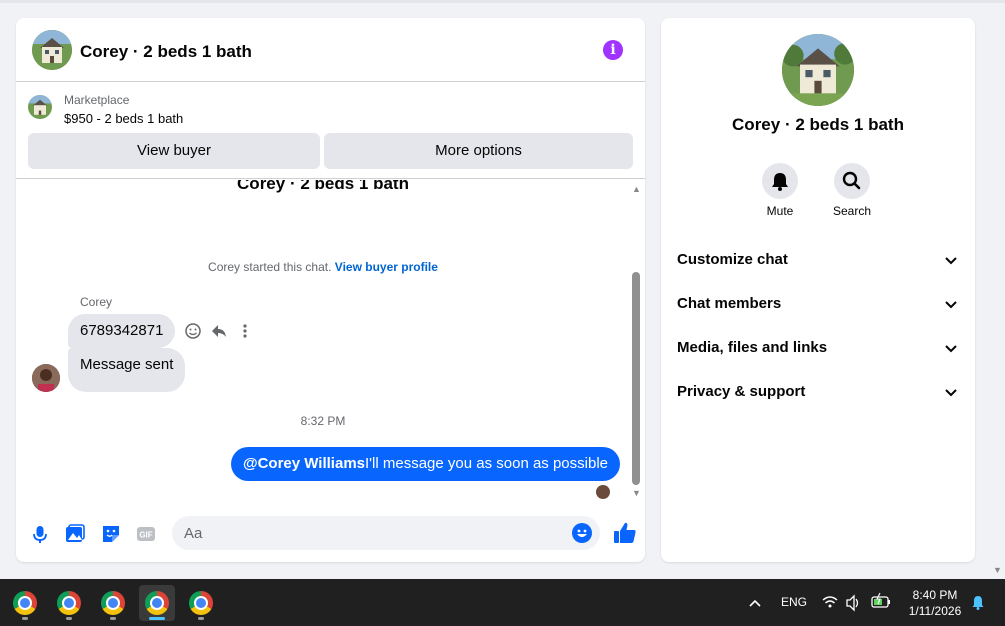 This screenshot has height=626, width=1005. I want to click on section-privacy-support: Privacy & support, so click(818, 392).